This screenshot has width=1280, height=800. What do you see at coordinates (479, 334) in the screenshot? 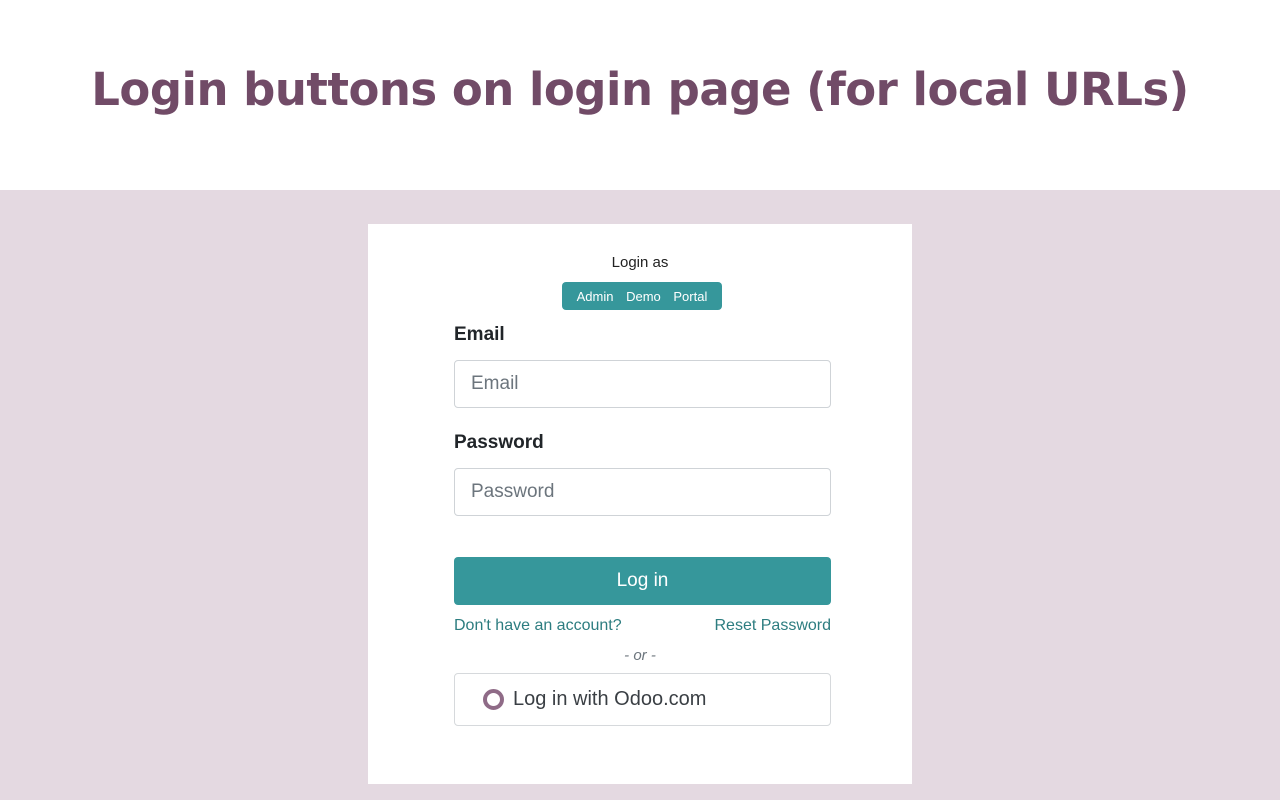
I see `email-label: Email` at bounding box center [479, 334].